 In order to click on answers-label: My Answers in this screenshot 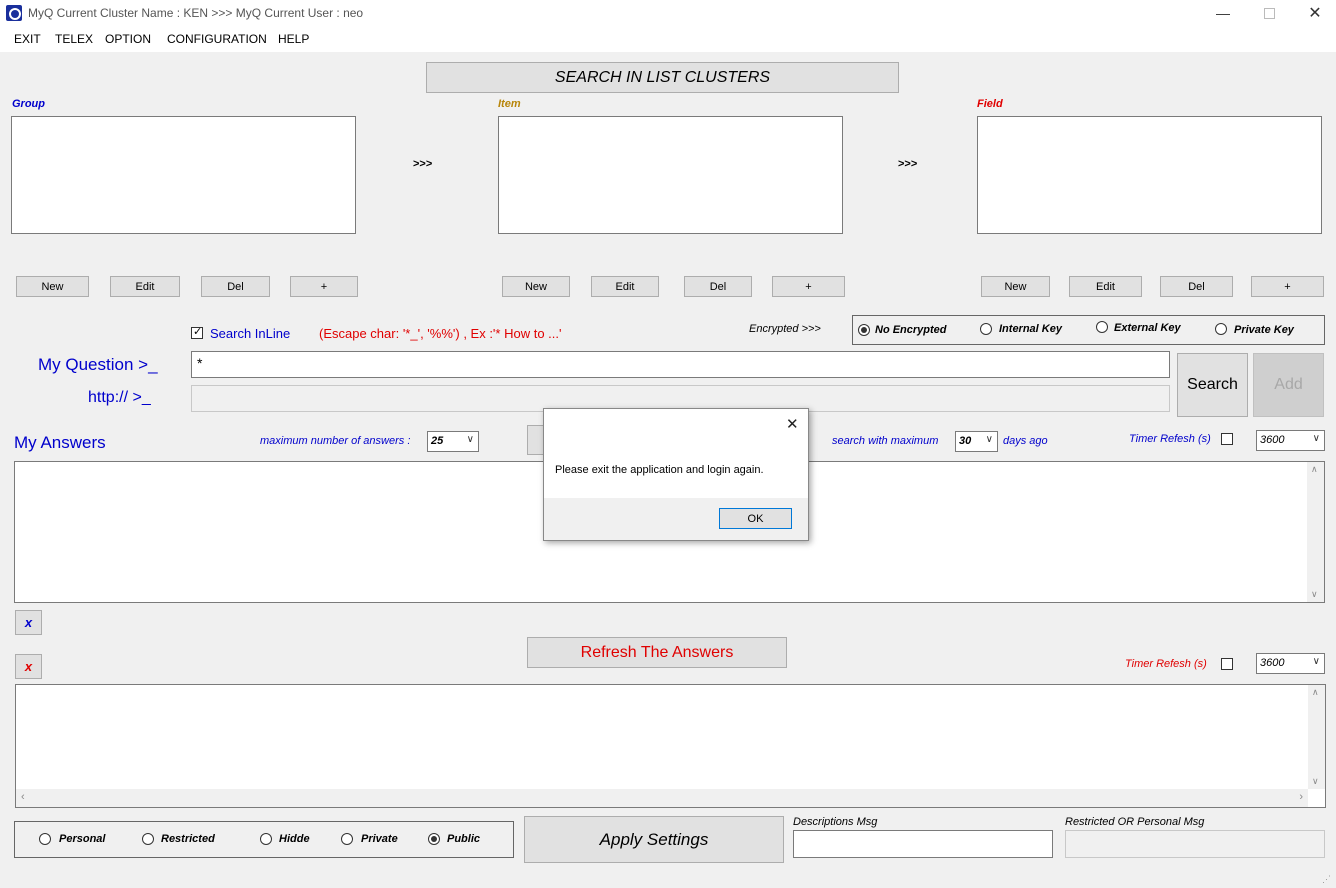, I will do `click(60, 442)`.